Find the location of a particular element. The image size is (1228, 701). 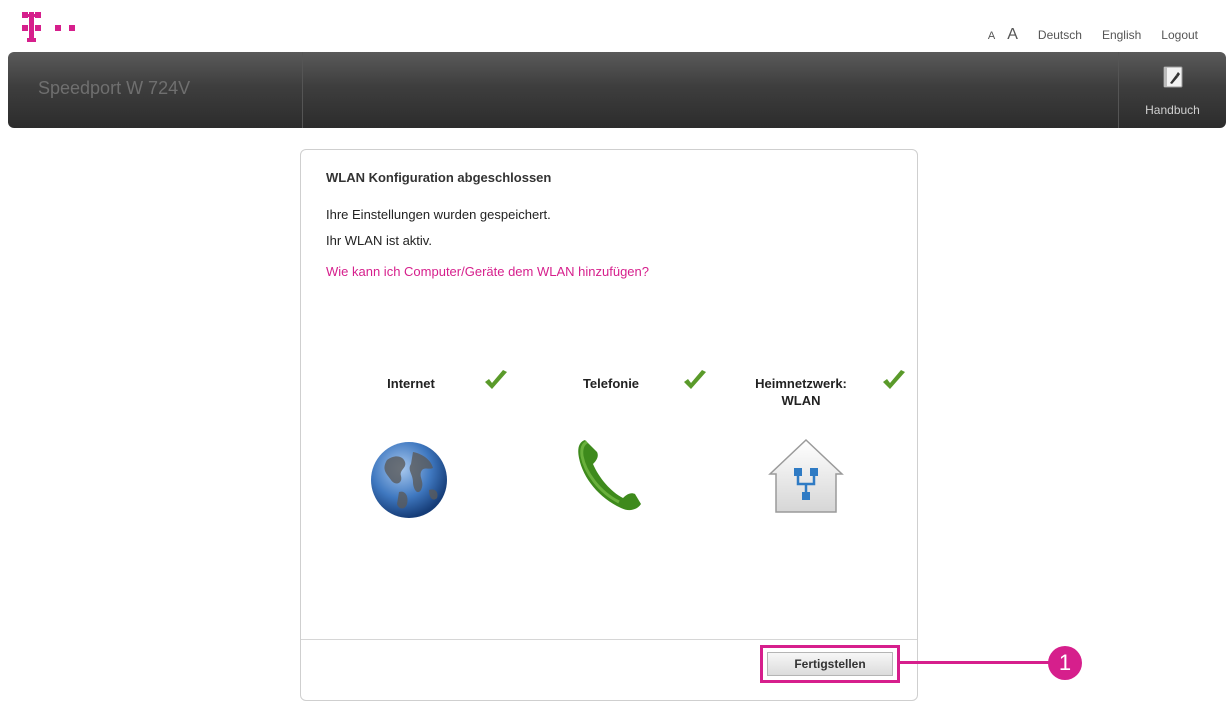

status-label-internet: Internet is located at coordinates (411, 383).